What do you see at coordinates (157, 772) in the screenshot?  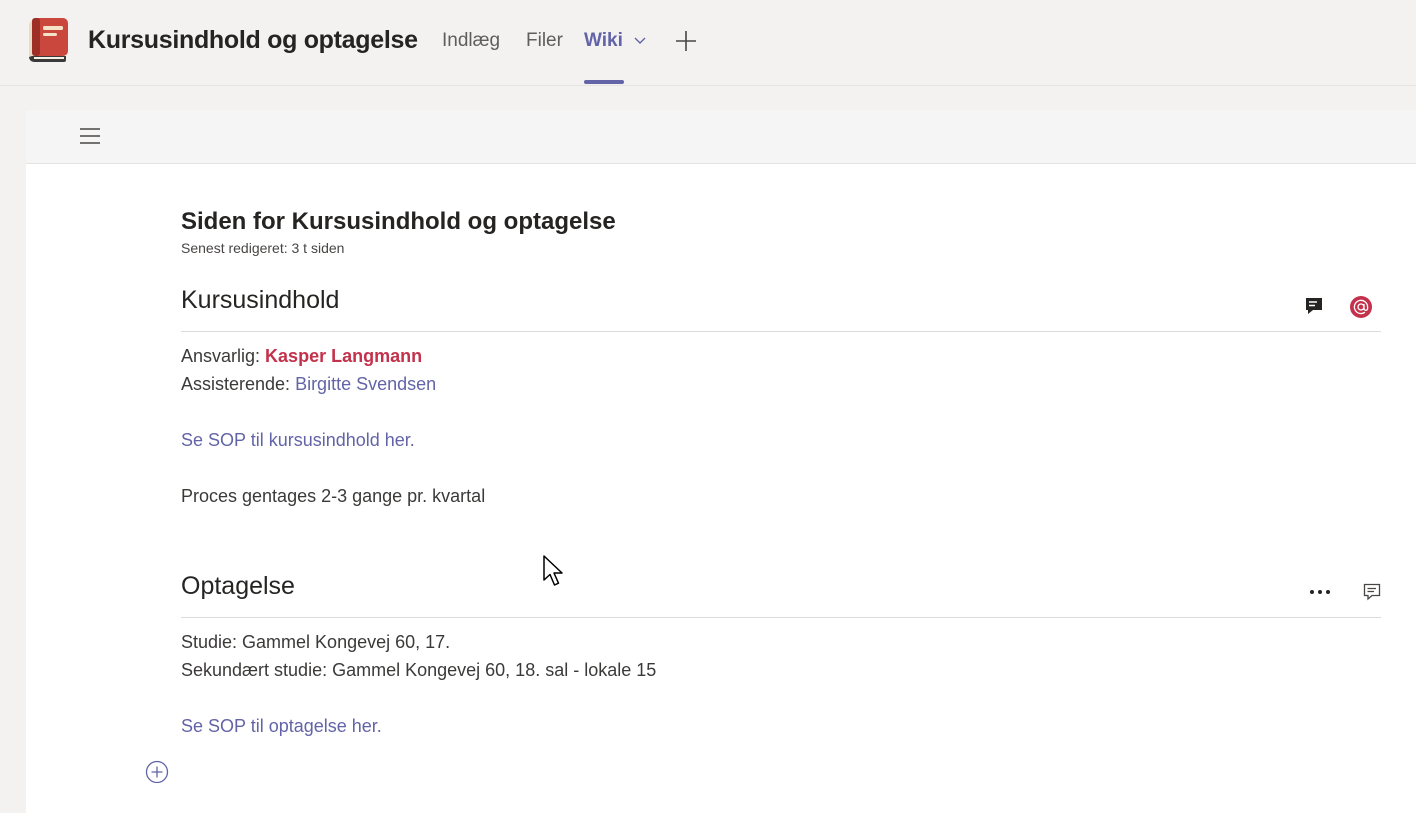 I see `add-section-icon` at bounding box center [157, 772].